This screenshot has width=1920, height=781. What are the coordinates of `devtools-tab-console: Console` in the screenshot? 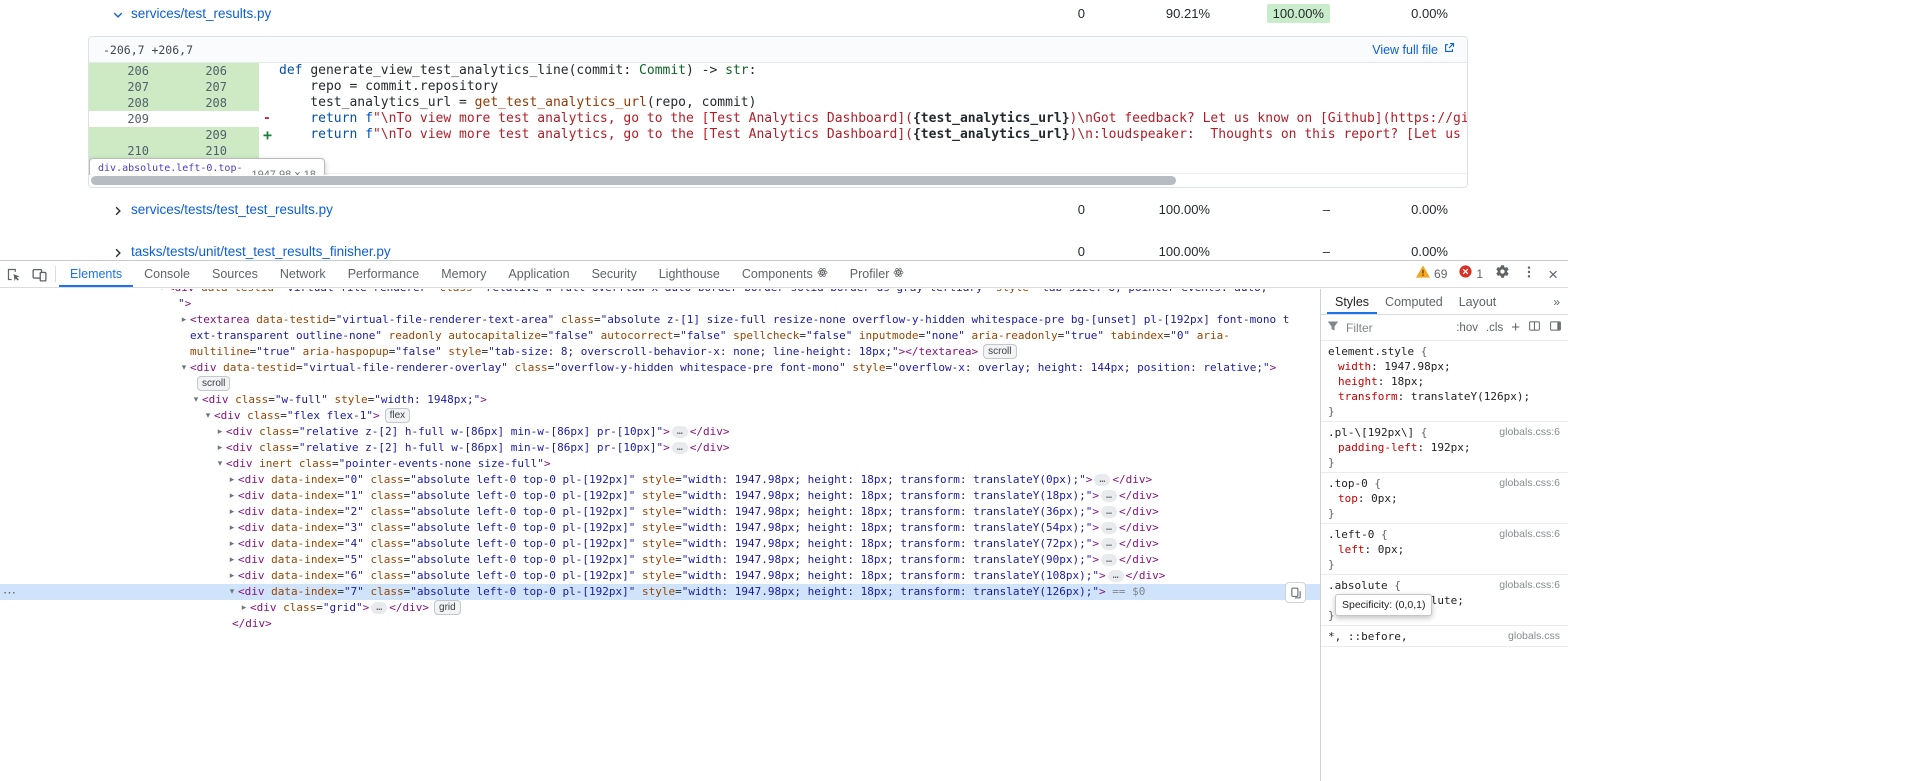 It's located at (167, 274).